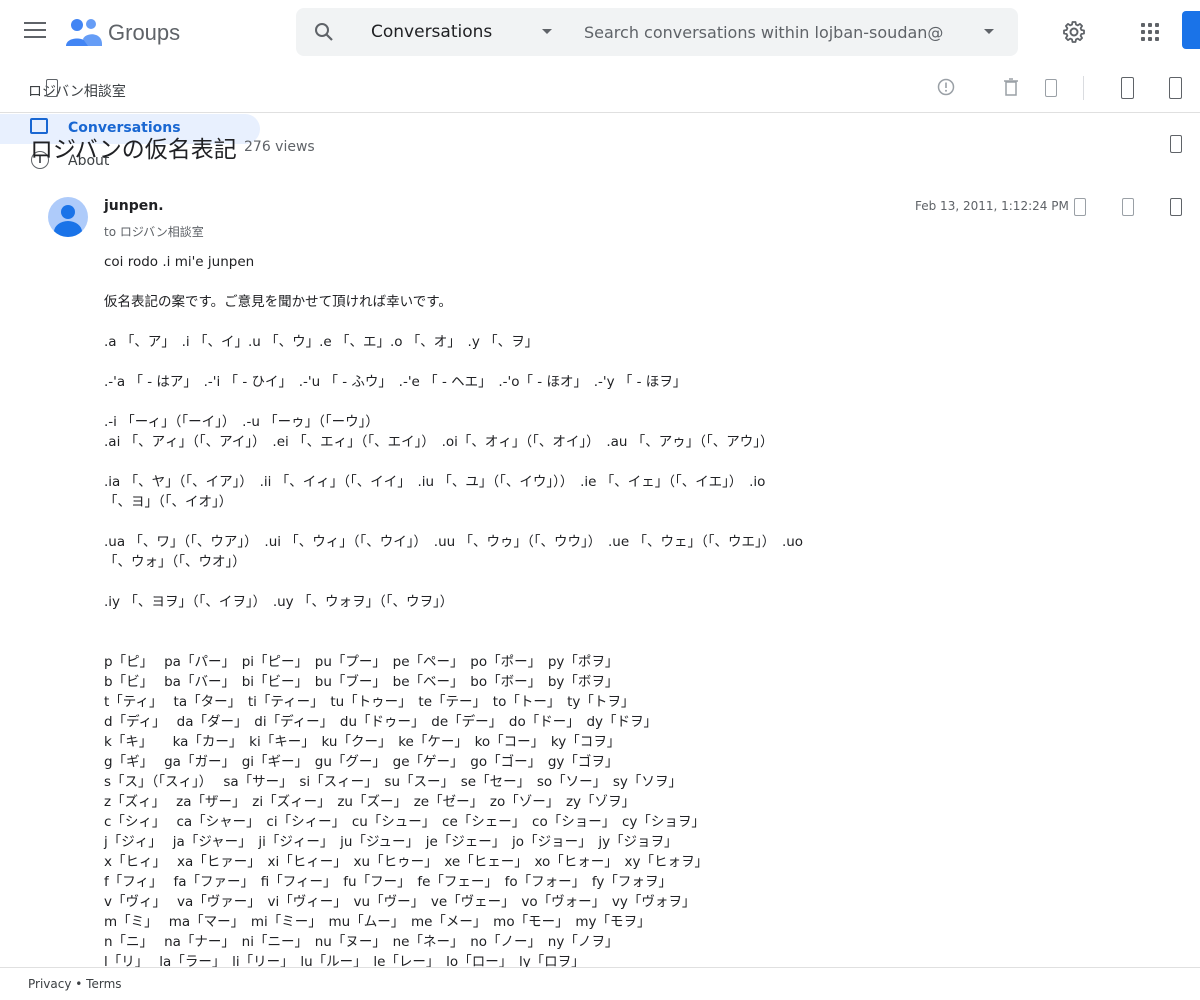 The height and width of the screenshot is (1000, 1200). Describe the element at coordinates (179, 262) in the screenshot. I see `message-line: coi rodo .i mi'e junpen` at that location.